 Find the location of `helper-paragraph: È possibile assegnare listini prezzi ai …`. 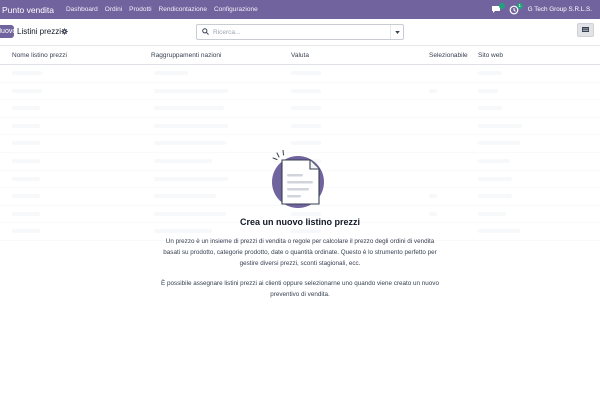

helper-paragraph: È possibile assegnare listini prezzi ai … is located at coordinates (300, 289).